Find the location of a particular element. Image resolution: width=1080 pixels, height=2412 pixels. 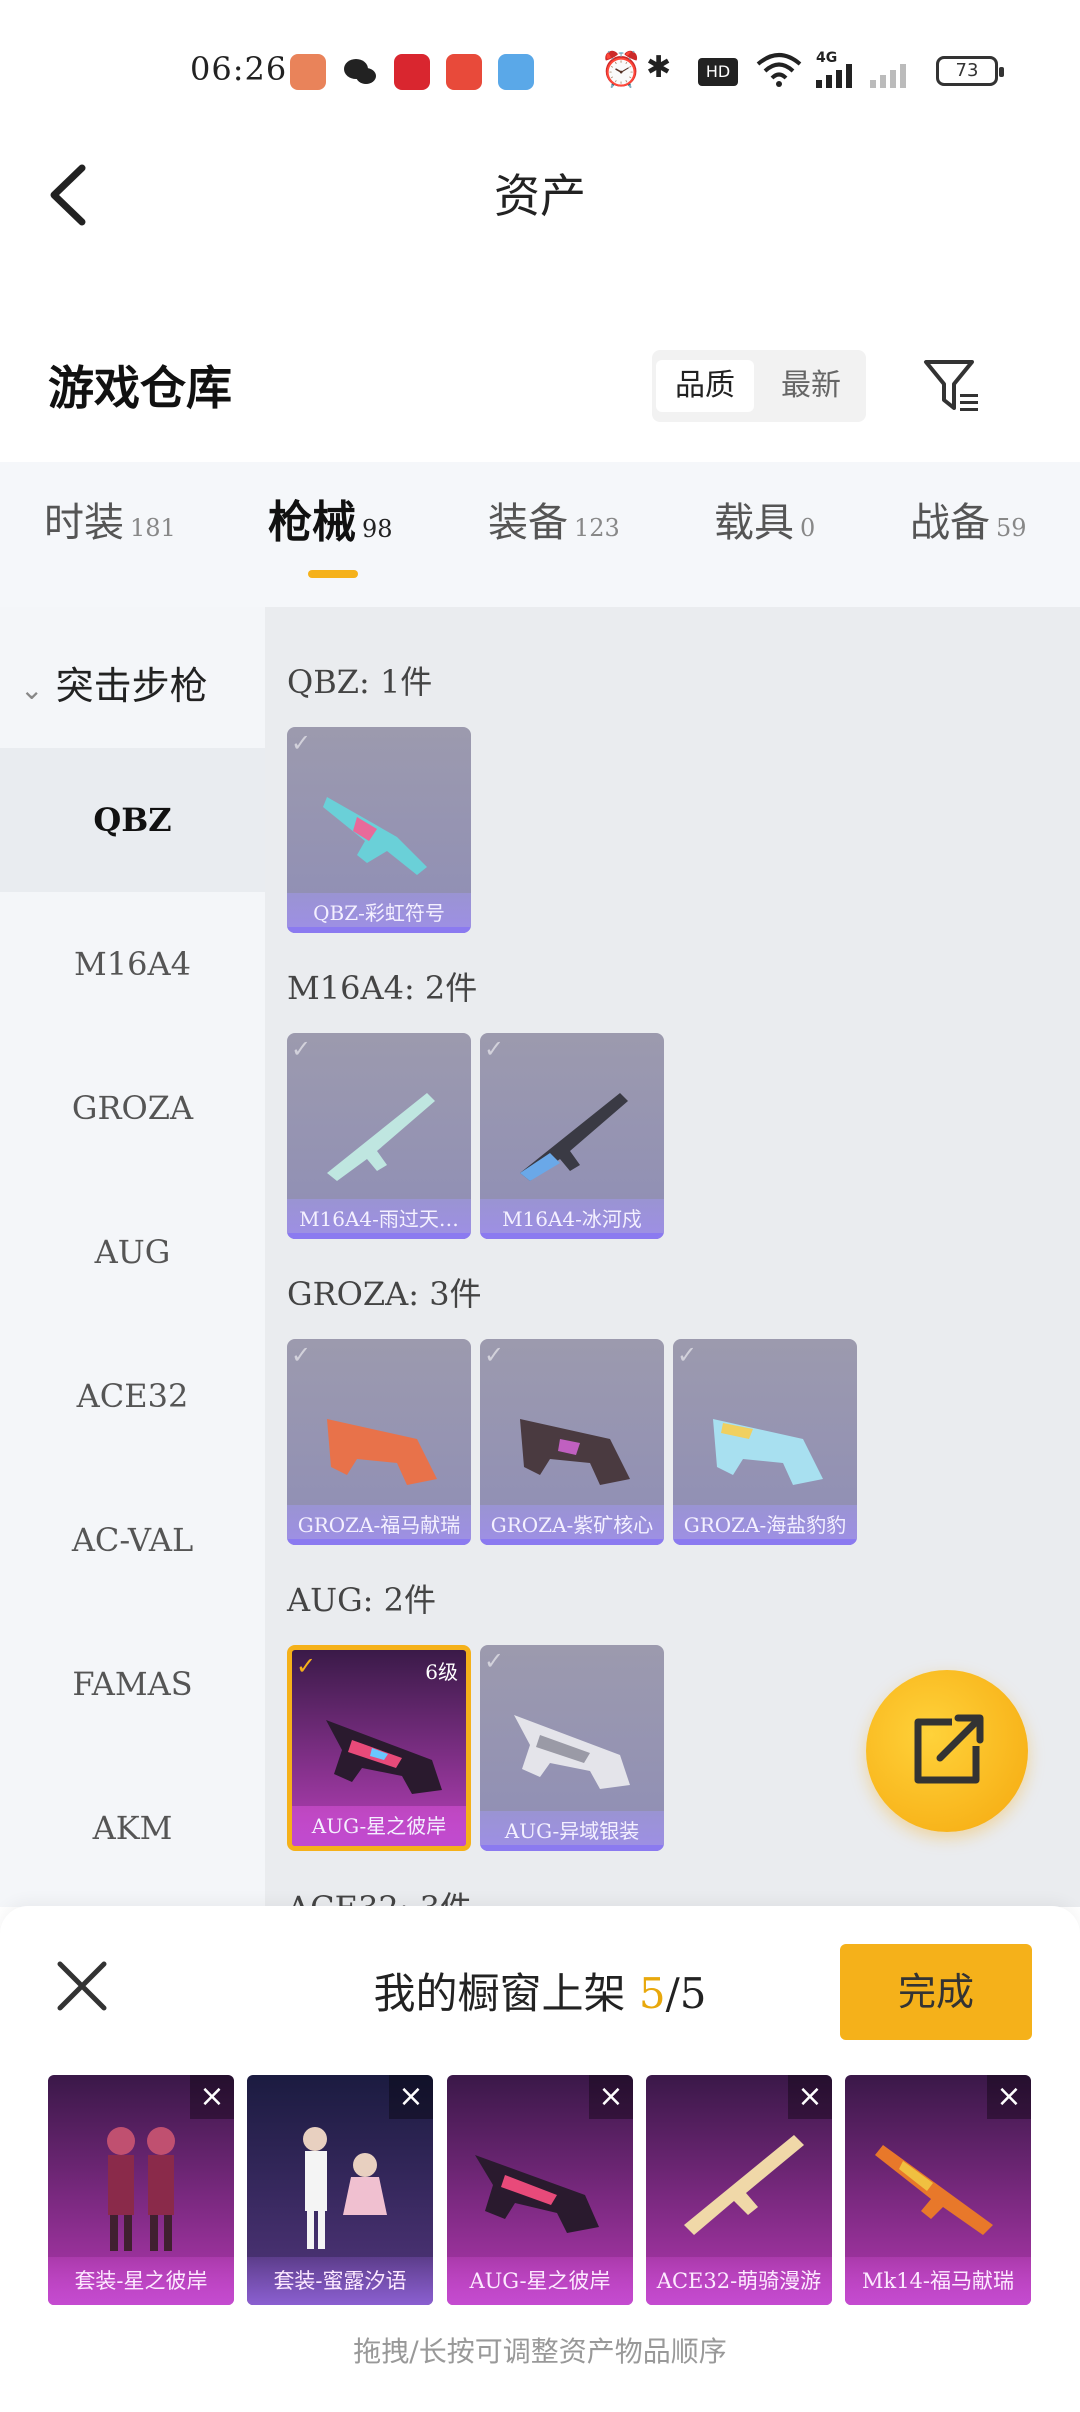

weapon-card: ✓ QBZ-彩虹符号 is located at coordinates (379, 830).